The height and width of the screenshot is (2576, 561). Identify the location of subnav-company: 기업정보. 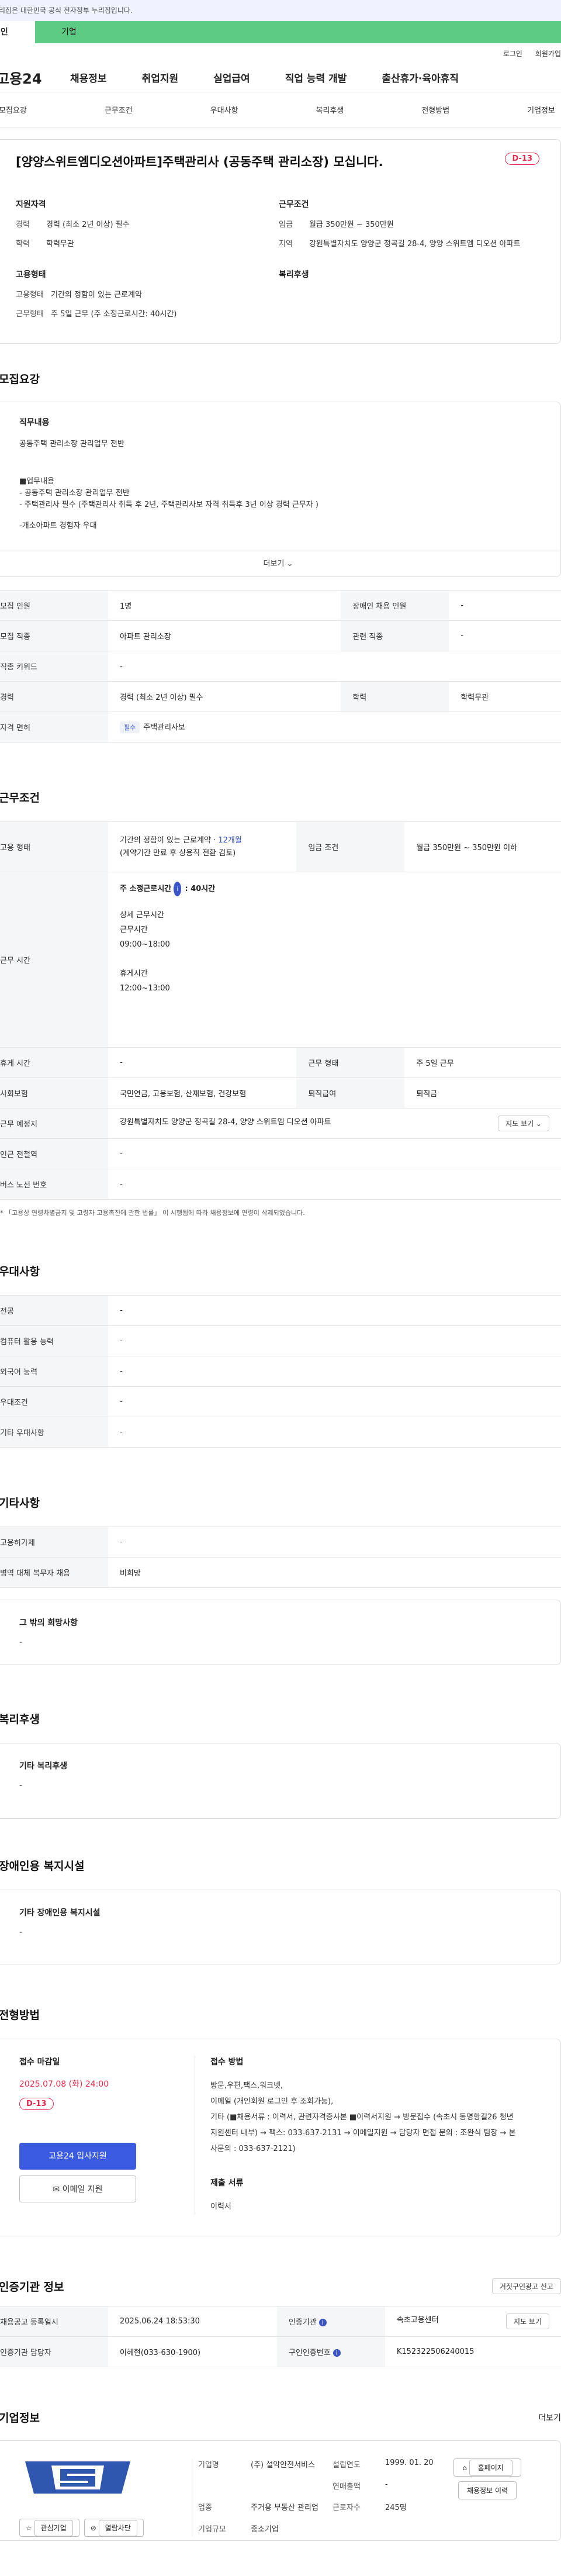
(541, 109).